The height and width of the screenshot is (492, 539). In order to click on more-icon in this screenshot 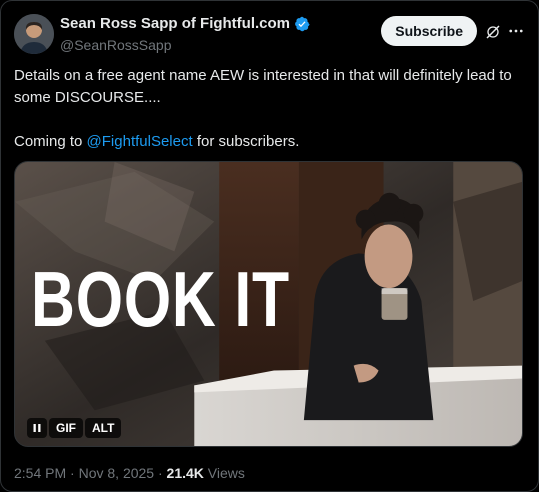, I will do `click(516, 31)`.